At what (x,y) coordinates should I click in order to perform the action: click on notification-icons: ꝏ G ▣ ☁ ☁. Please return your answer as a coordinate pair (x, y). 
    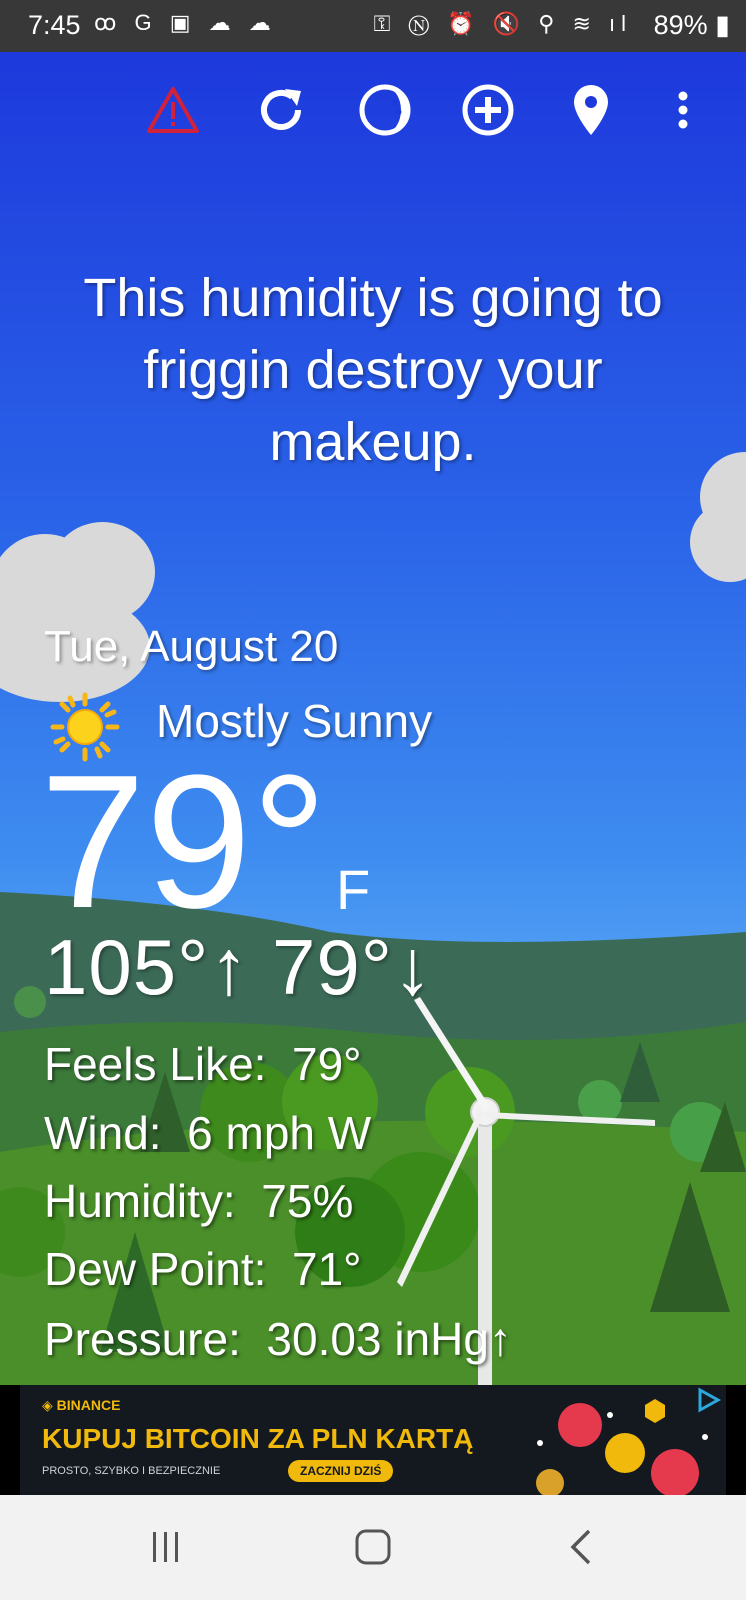
    Looking at the image, I should click on (185, 22).